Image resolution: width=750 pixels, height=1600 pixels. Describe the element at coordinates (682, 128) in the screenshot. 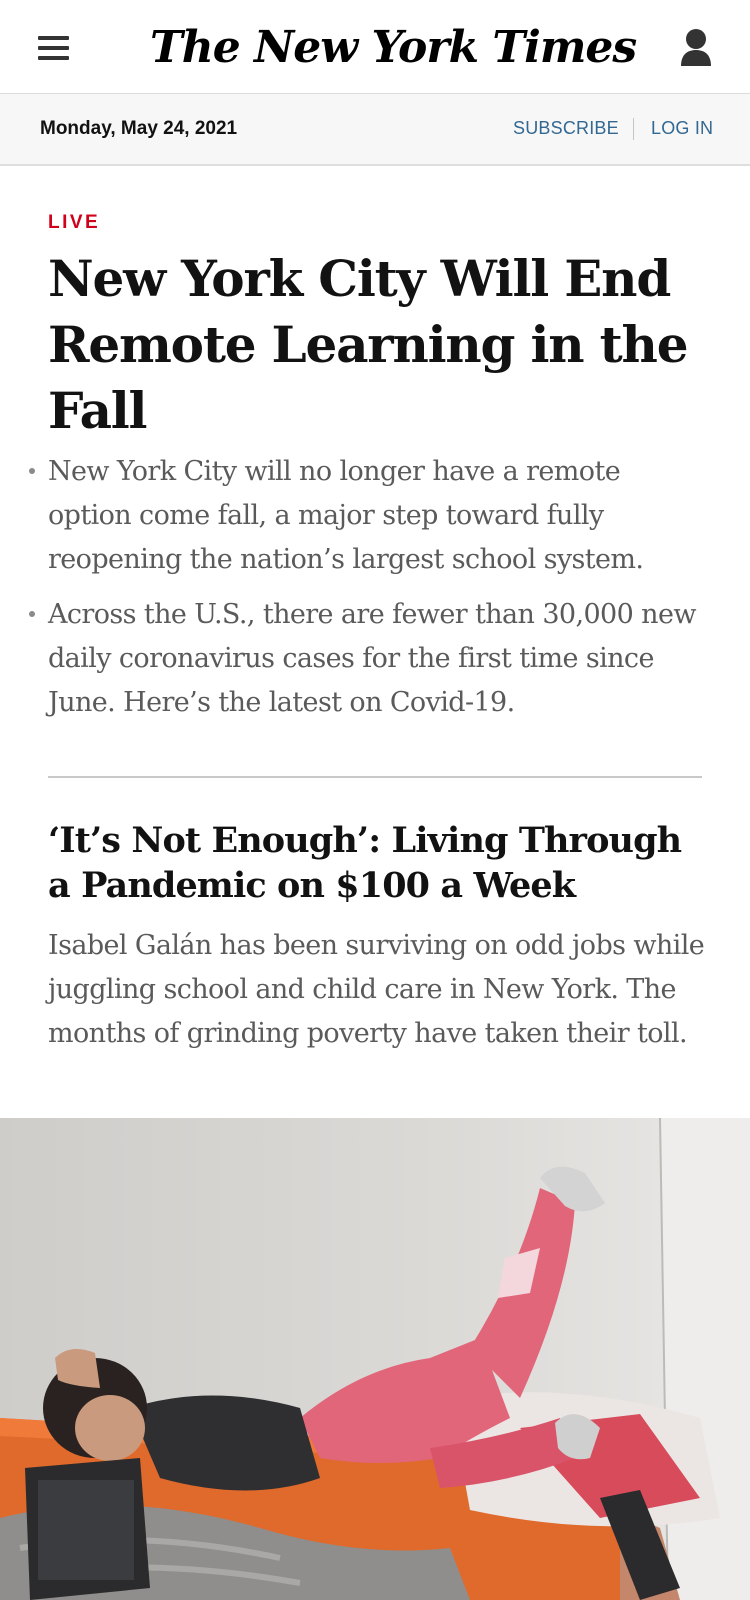

I see `login-link: LOG IN` at that location.